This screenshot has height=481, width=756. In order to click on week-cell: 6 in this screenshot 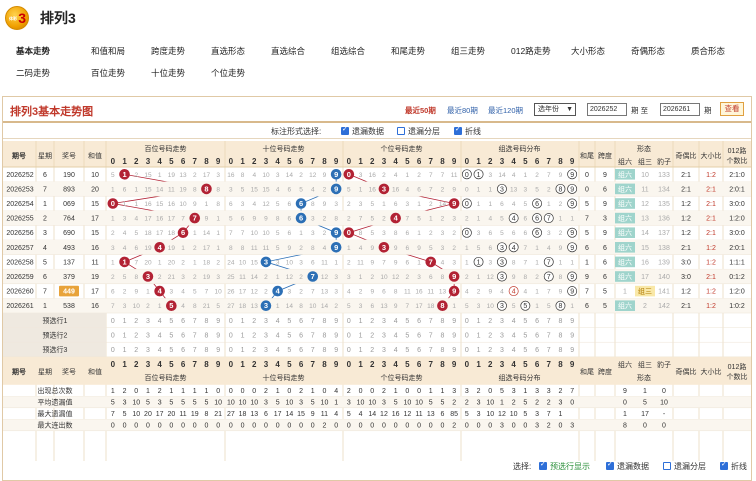, I will do `click(45, 277)`.